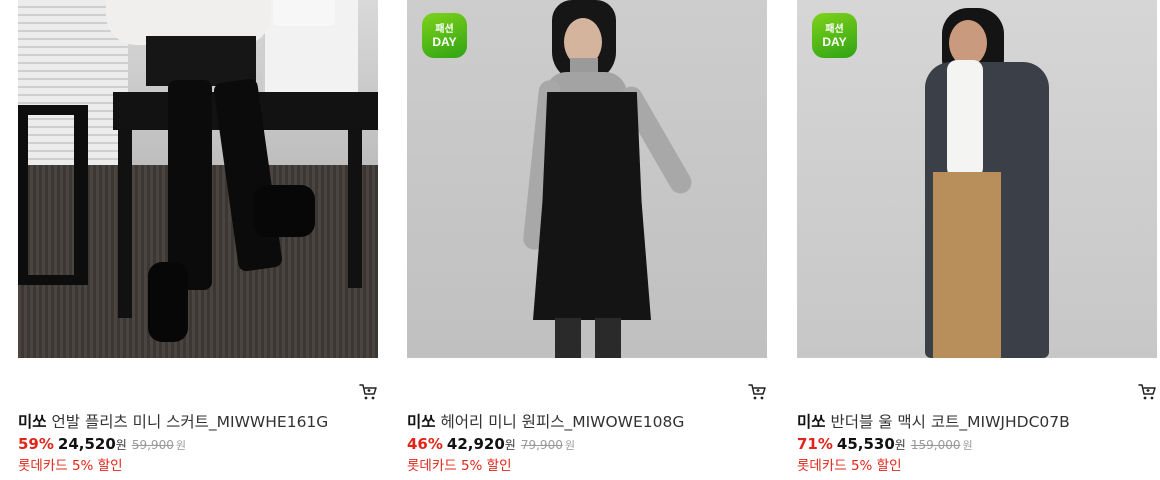 The height and width of the screenshot is (480, 1160). I want to click on price-row: 46% 42,920원 79,900 원, so click(491, 445).